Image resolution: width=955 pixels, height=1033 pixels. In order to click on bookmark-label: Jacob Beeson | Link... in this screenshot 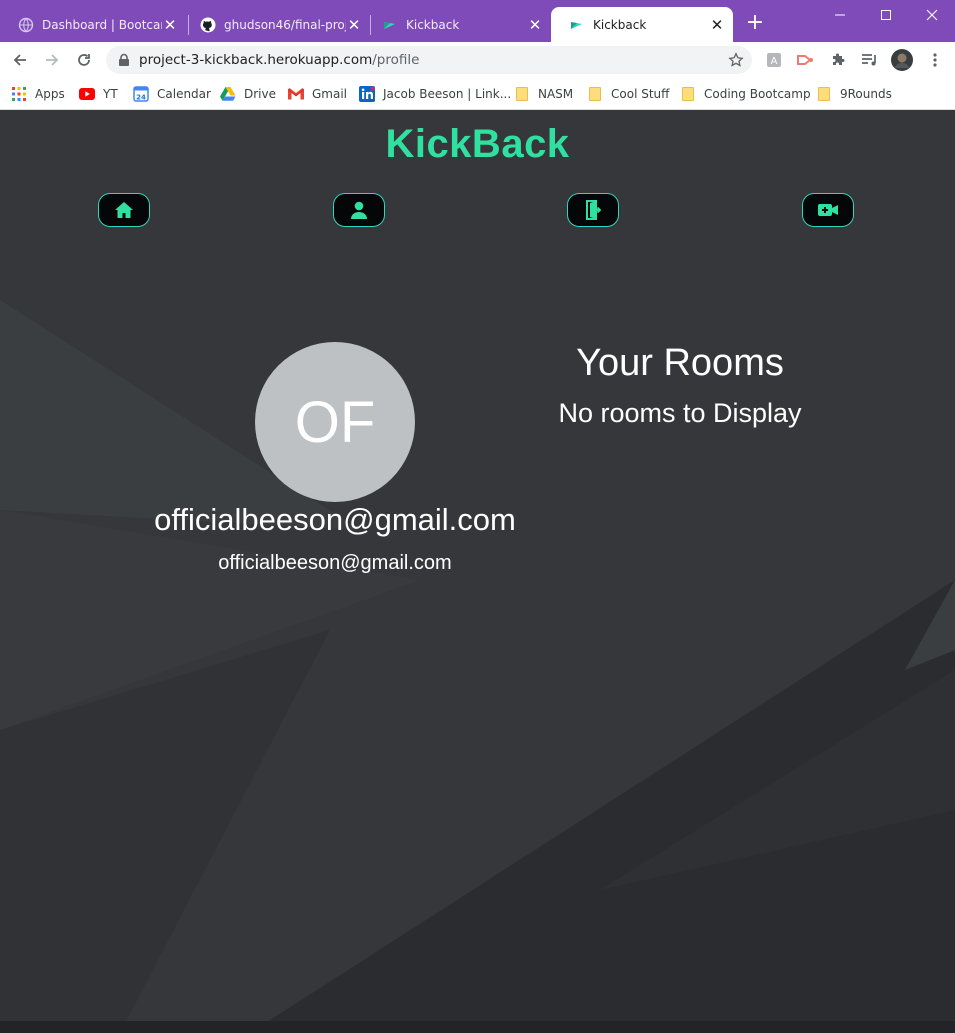, I will do `click(447, 94)`.